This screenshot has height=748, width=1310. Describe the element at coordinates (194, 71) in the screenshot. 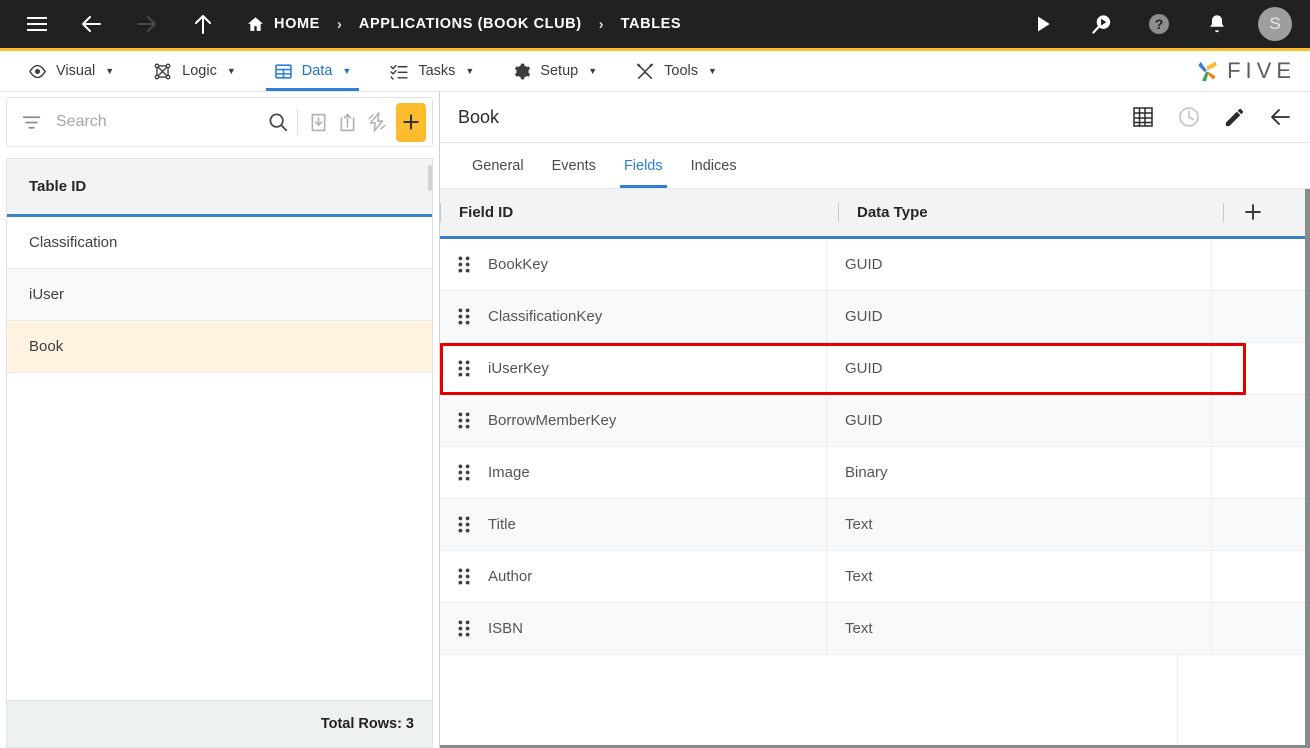

I see `menu-item-logic: Logic ▼` at that location.